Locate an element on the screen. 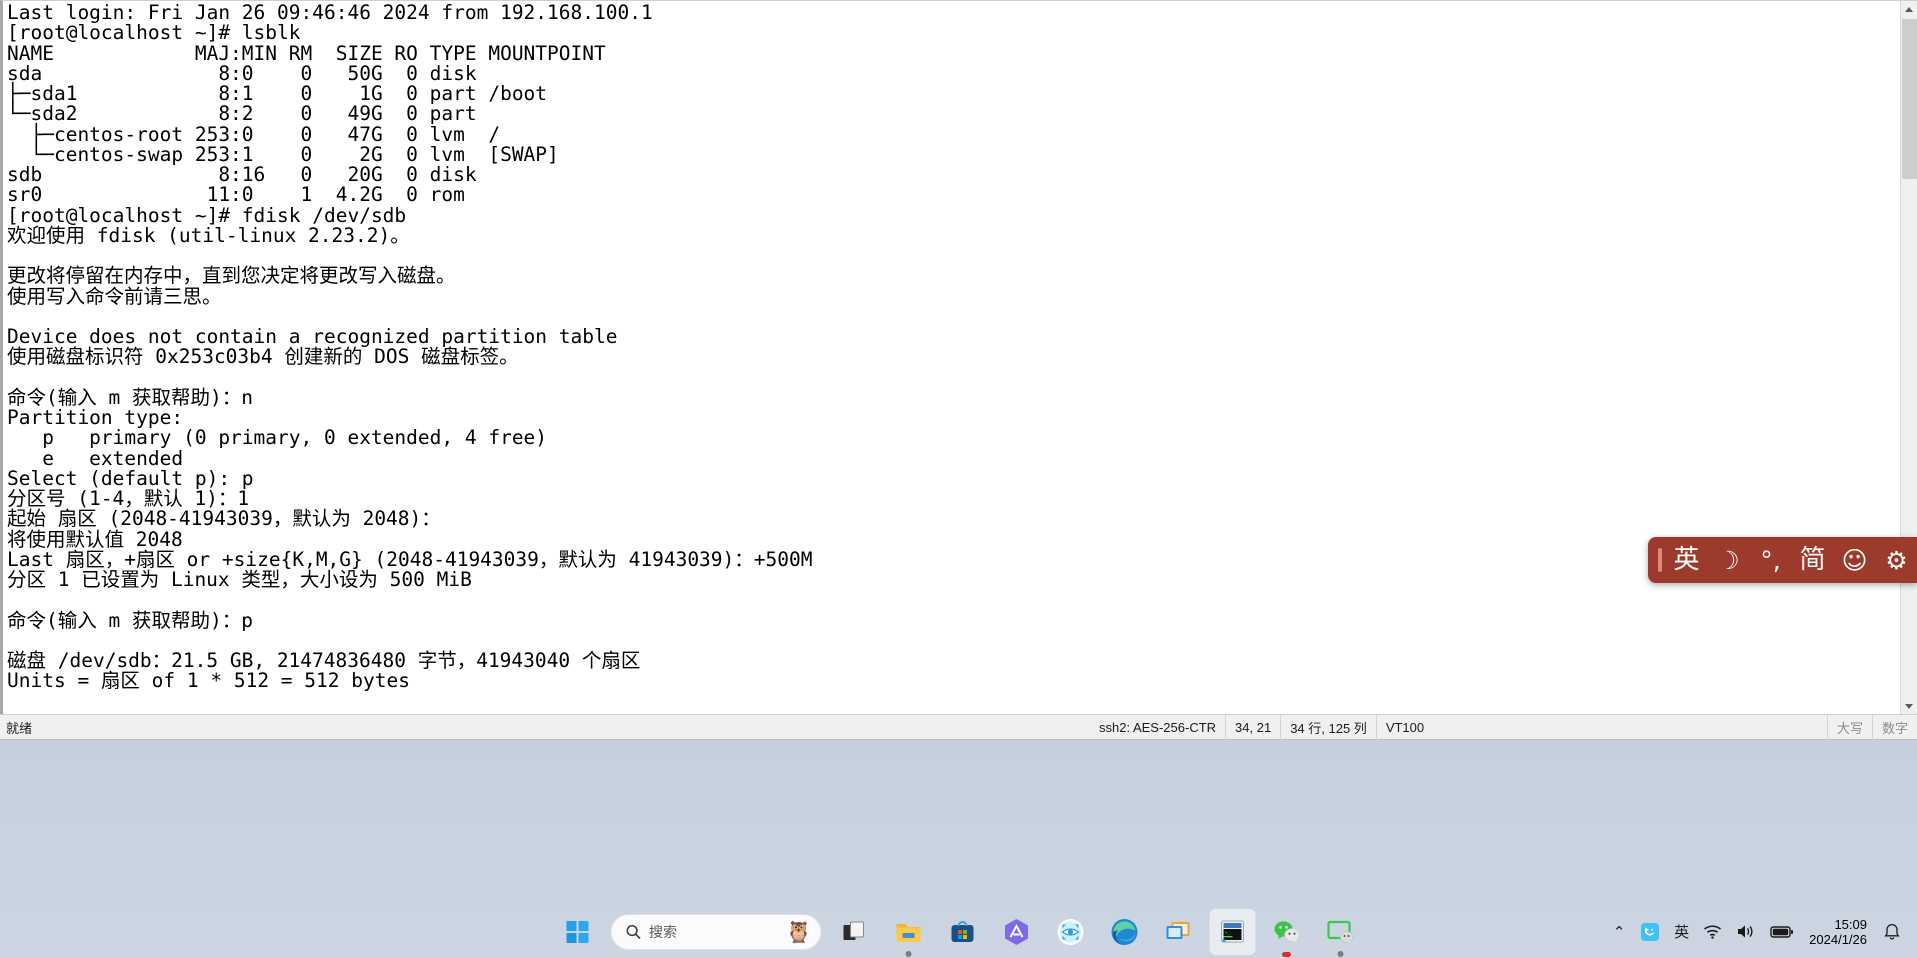 This screenshot has width=1917, height=958. status-cipher: ssh2: AES-256-CTR is located at coordinates (1158, 727).